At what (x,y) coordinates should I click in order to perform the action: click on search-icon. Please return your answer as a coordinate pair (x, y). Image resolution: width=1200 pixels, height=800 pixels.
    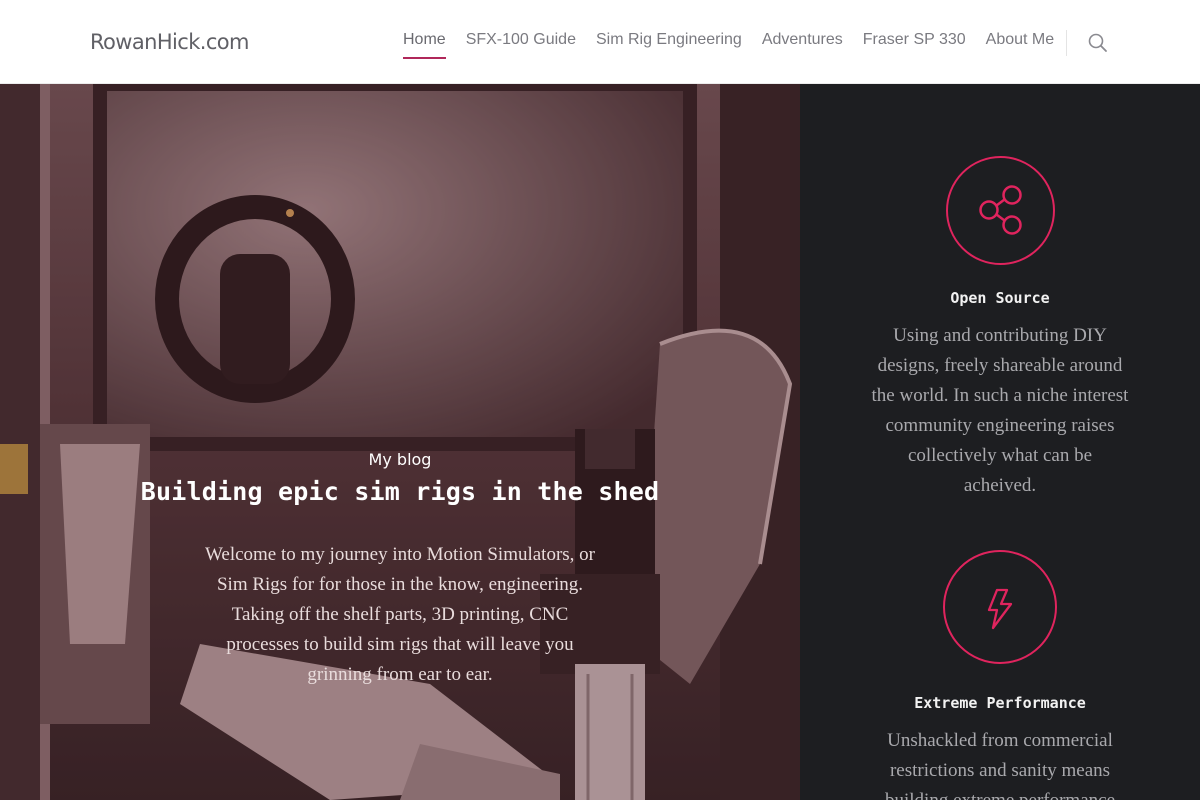
    Looking at the image, I should click on (1097, 42).